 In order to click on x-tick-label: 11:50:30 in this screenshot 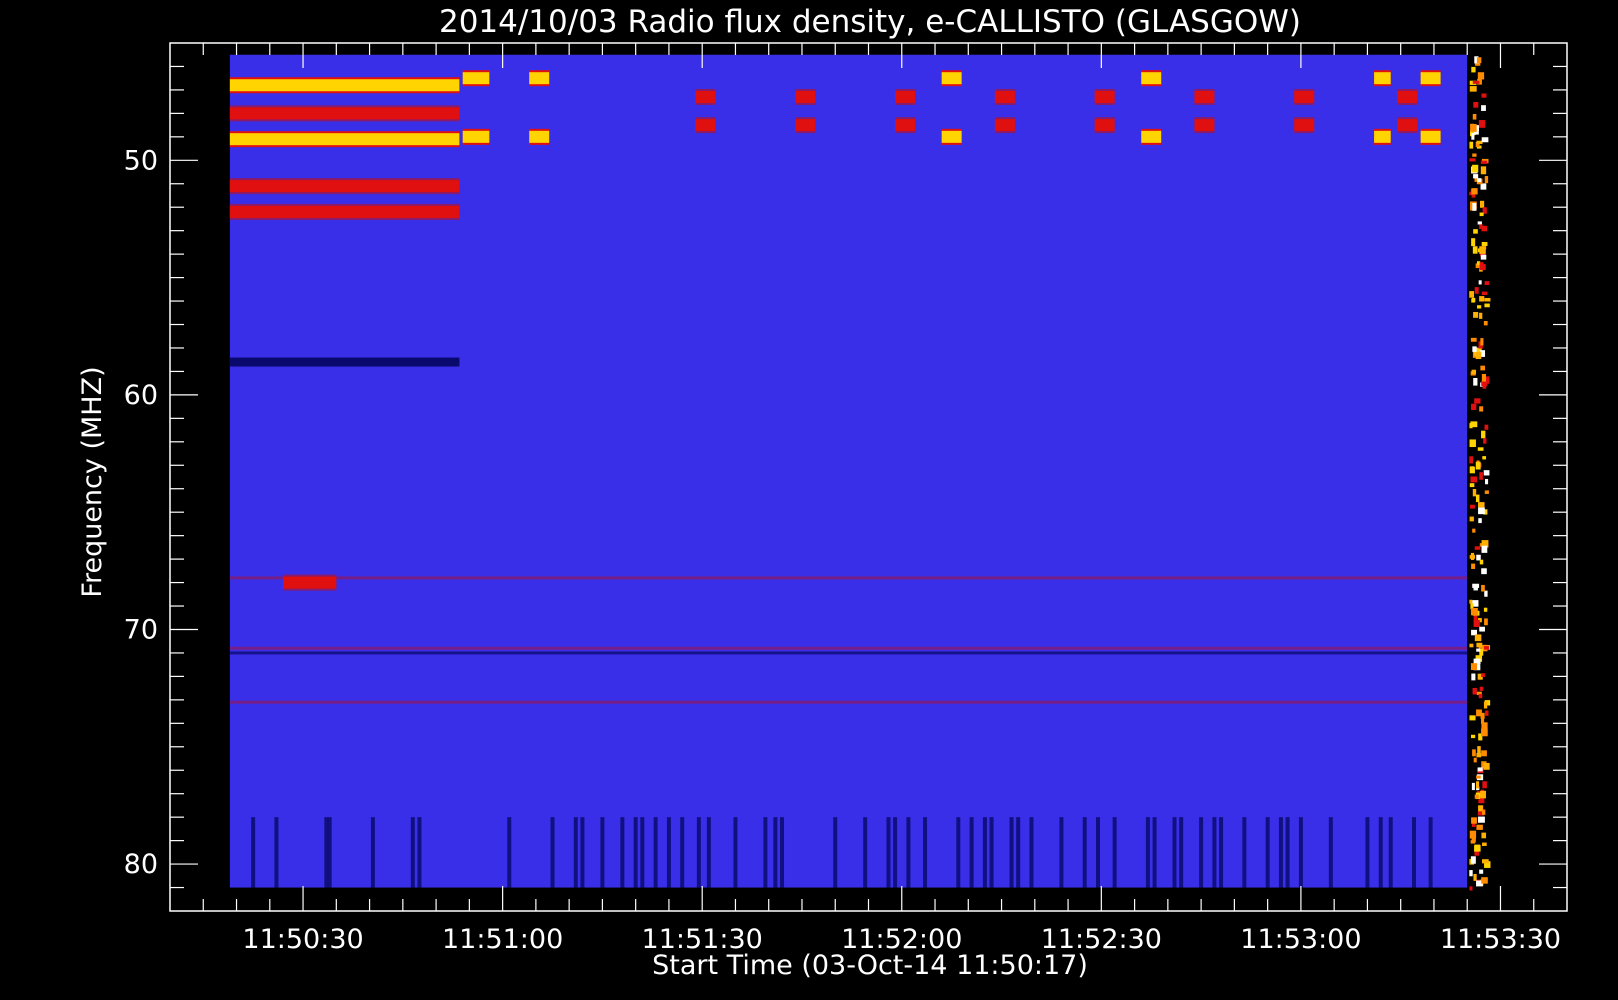, I will do `click(302, 939)`.